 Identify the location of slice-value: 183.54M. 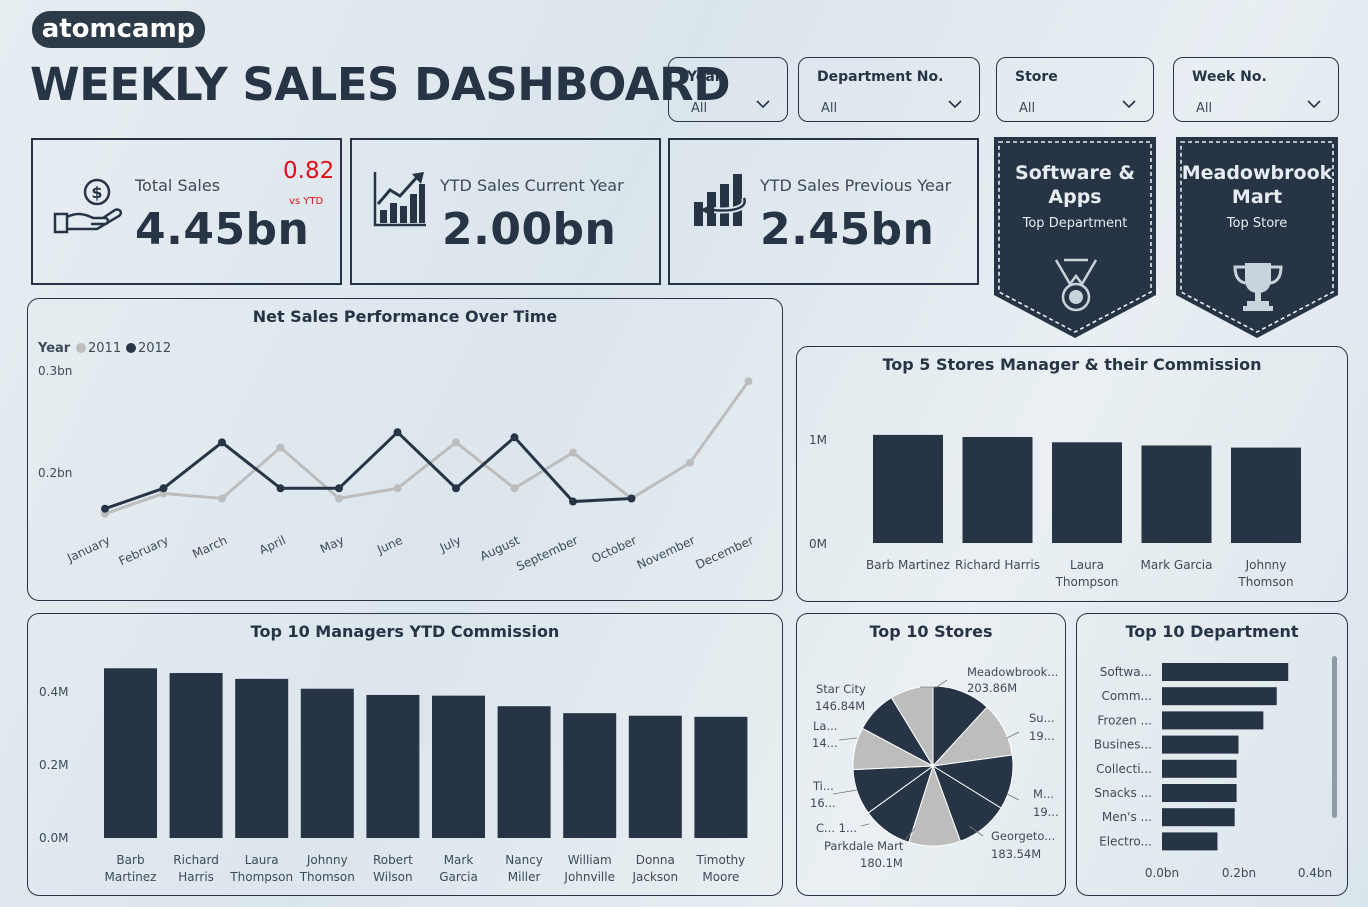
(1016, 854).